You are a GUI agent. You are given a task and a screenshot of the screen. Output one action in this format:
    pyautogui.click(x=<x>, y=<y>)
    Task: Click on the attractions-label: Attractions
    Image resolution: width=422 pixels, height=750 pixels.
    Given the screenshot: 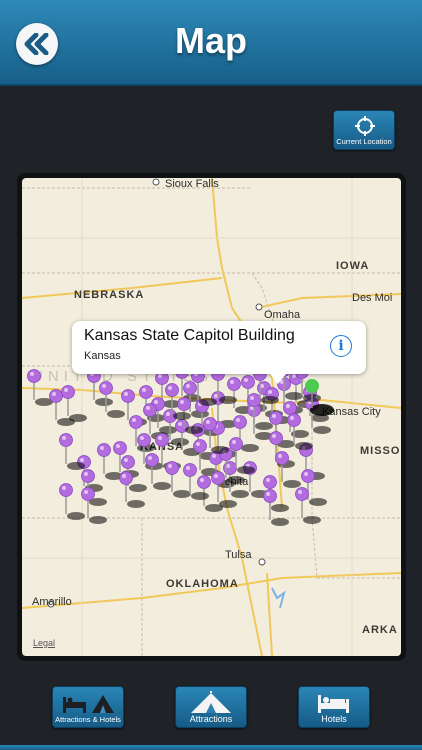 What is the action you would take?
    pyautogui.click(x=211, y=719)
    